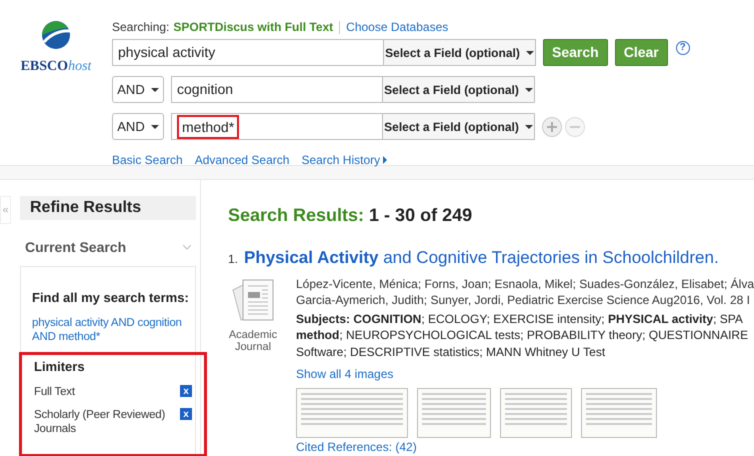  What do you see at coordinates (525, 447) in the screenshot?
I see `cited-references-link: Cited References: (42)` at bounding box center [525, 447].